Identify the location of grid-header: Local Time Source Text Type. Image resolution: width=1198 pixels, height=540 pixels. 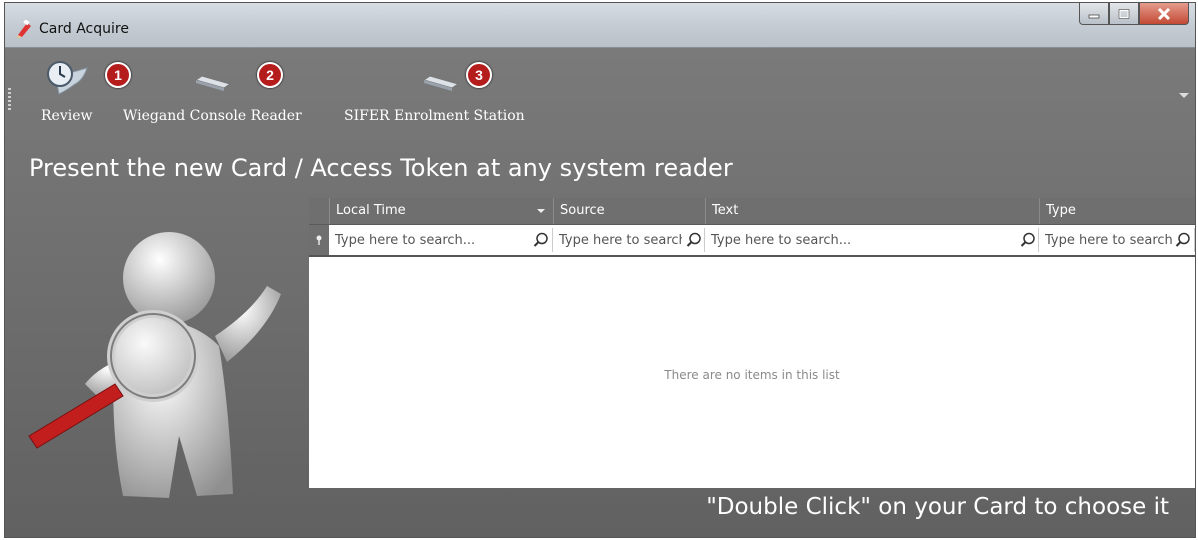
(752, 211).